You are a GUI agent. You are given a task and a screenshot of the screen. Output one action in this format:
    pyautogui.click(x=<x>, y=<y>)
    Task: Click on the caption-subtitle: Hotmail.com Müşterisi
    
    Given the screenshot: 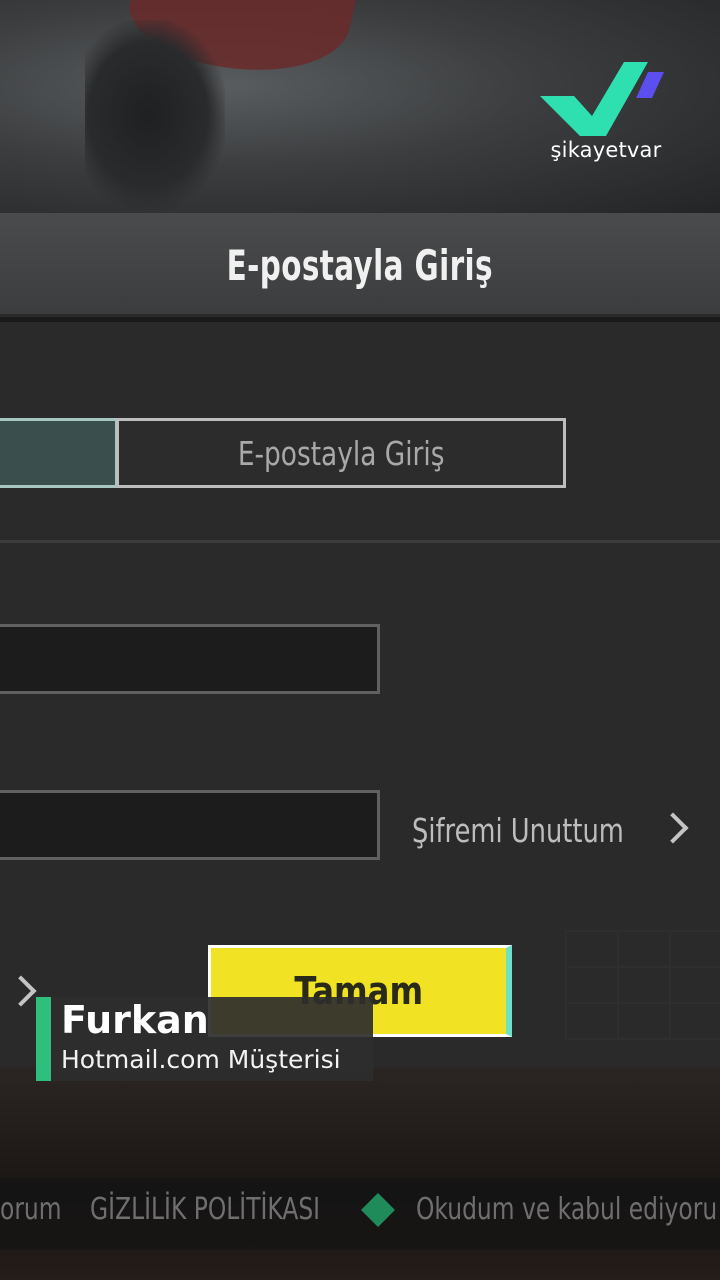 What is the action you would take?
    pyautogui.click(x=201, y=1059)
    